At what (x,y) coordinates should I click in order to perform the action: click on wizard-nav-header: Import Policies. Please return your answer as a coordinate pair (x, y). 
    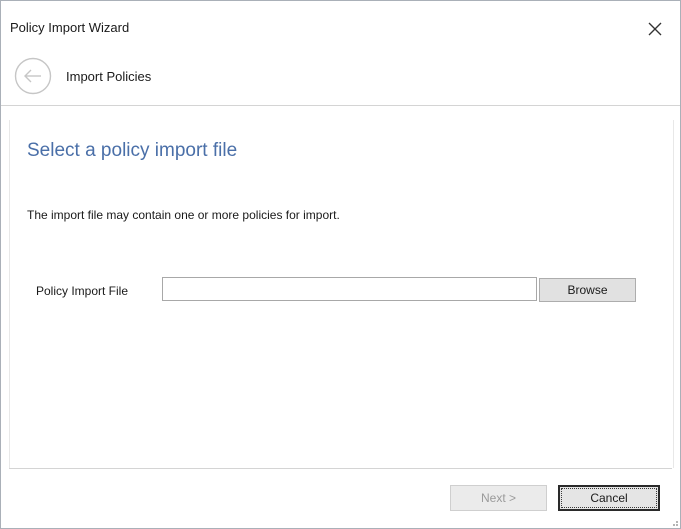
    Looking at the image, I should click on (340, 76).